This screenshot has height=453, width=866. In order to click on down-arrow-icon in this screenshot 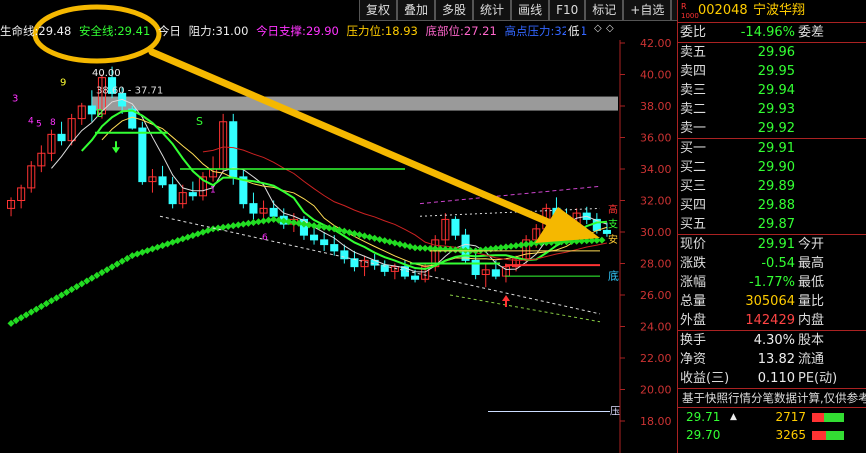, I will do `click(116, 147)`.